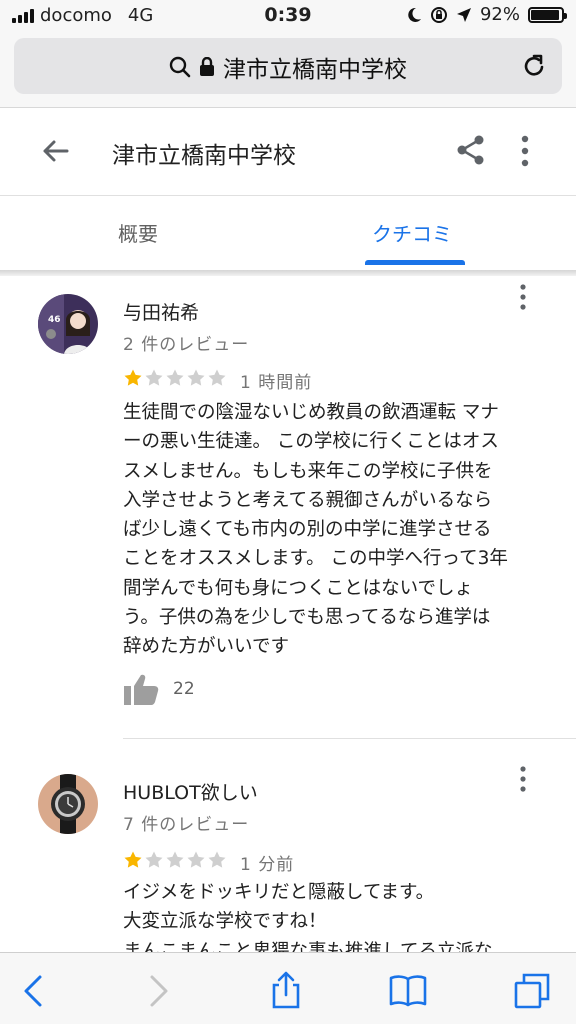 Image resolution: width=576 pixels, height=1024 pixels. I want to click on avatar-badge: 46, so click(54, 320).